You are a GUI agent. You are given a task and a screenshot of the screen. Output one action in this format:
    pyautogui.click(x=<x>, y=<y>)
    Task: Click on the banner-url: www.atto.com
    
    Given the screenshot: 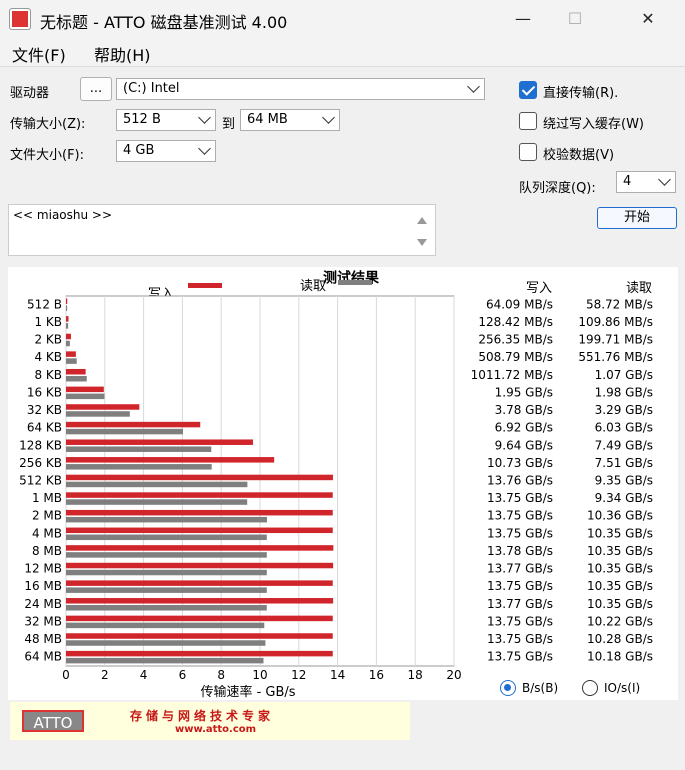 What is the action you would take?
    pyautogui.click(x=216, y=729)
    